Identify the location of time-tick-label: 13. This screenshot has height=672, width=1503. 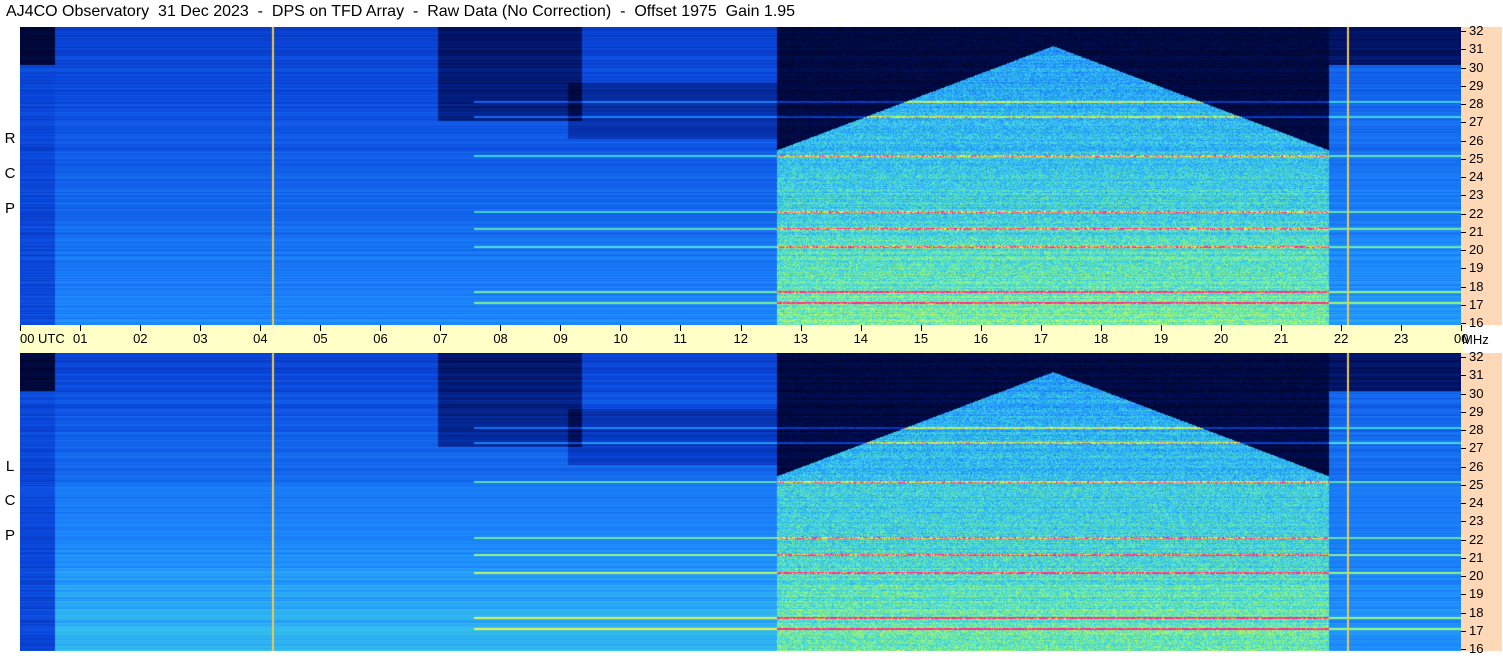
(800, 338).